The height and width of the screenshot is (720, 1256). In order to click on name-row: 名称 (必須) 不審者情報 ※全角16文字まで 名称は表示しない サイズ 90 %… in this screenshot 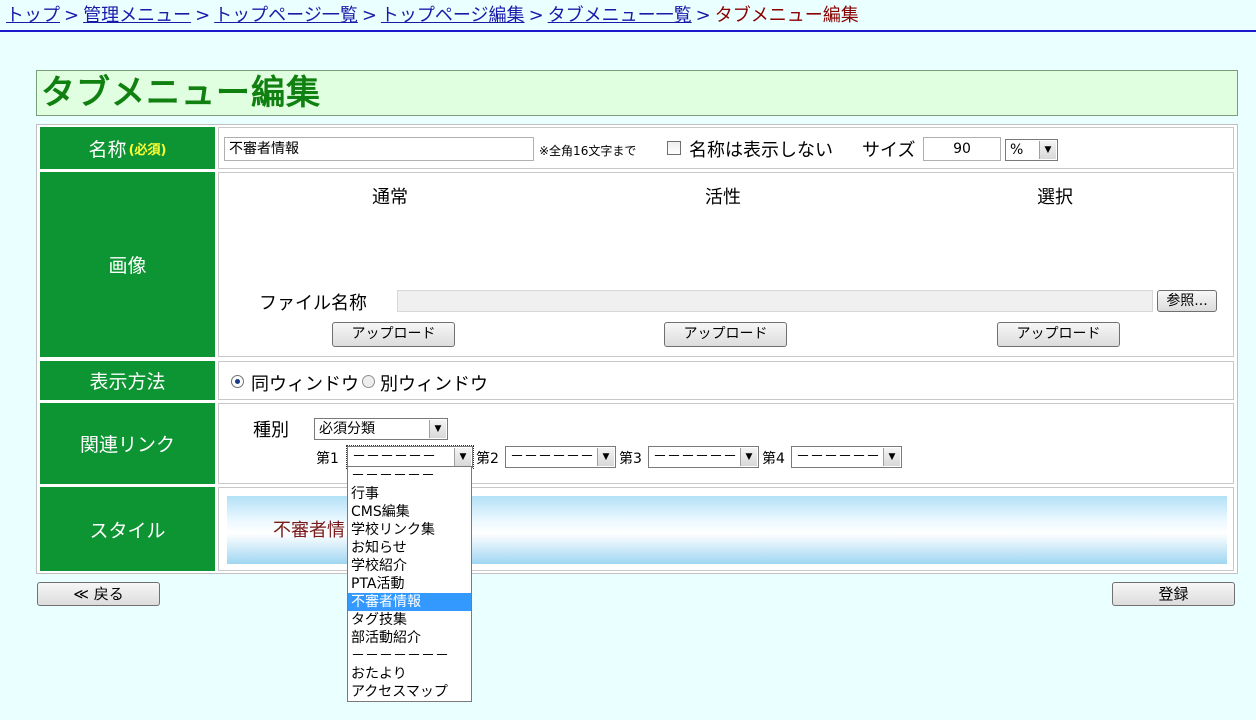, I will do `click(637, 149)`.